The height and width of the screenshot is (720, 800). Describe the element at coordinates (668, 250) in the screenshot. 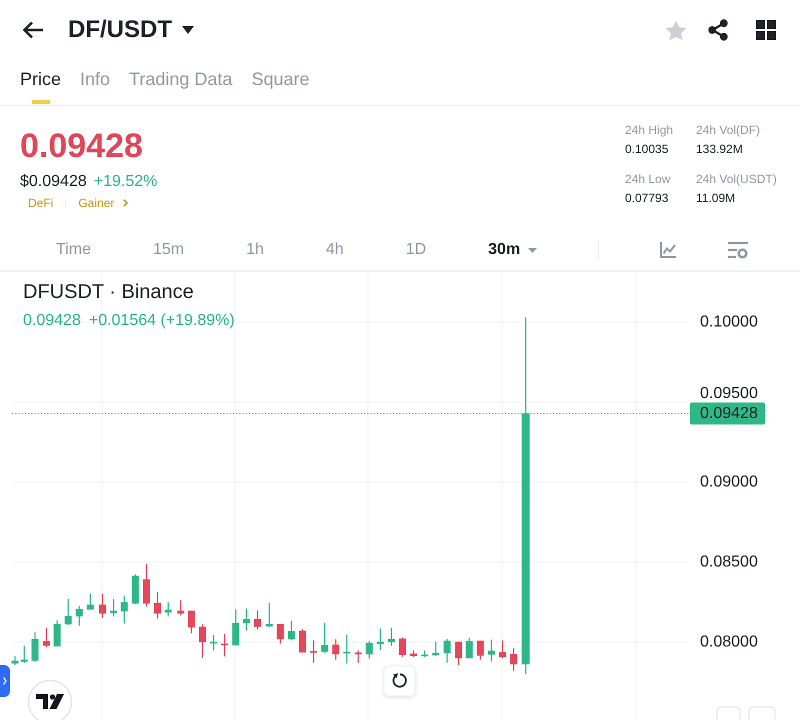

I see `line-chart-icon` at that location.